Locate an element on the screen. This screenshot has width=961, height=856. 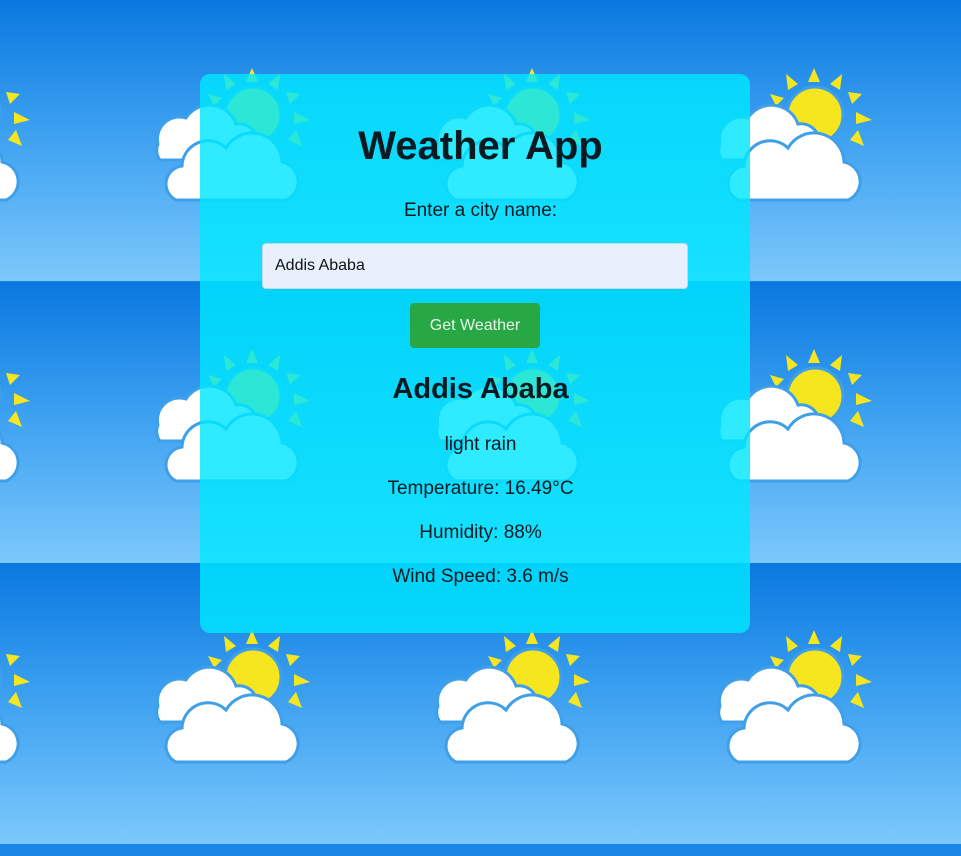
wind-speed-text: Wind Speed: 3.6 m/s is located at coordinates (480, 576).